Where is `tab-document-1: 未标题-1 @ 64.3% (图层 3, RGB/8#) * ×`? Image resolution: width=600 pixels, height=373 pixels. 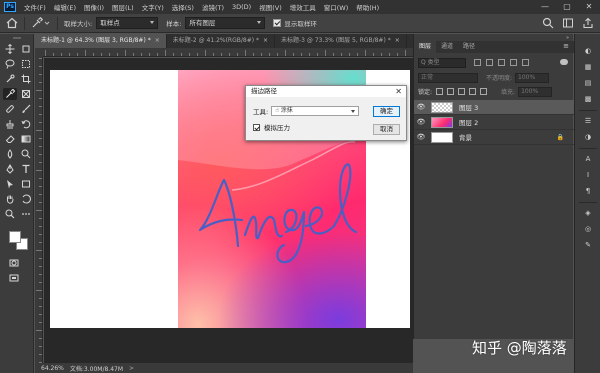 tab-document-1: 未标题-1 @ 64.3% (图层 3, RGB/8#) * × is located at coordinates (101, 41).